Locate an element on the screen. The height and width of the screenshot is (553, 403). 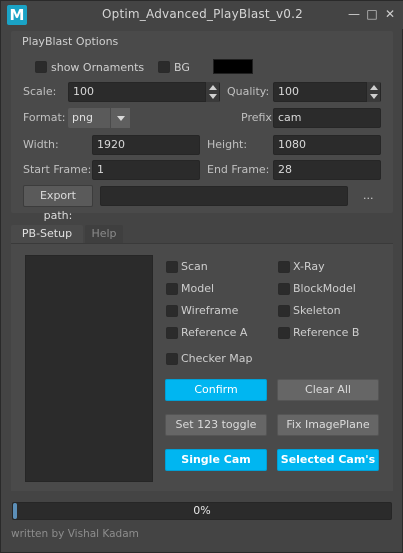
clear-all-button: Clear All is located at coordinates (328, 390).